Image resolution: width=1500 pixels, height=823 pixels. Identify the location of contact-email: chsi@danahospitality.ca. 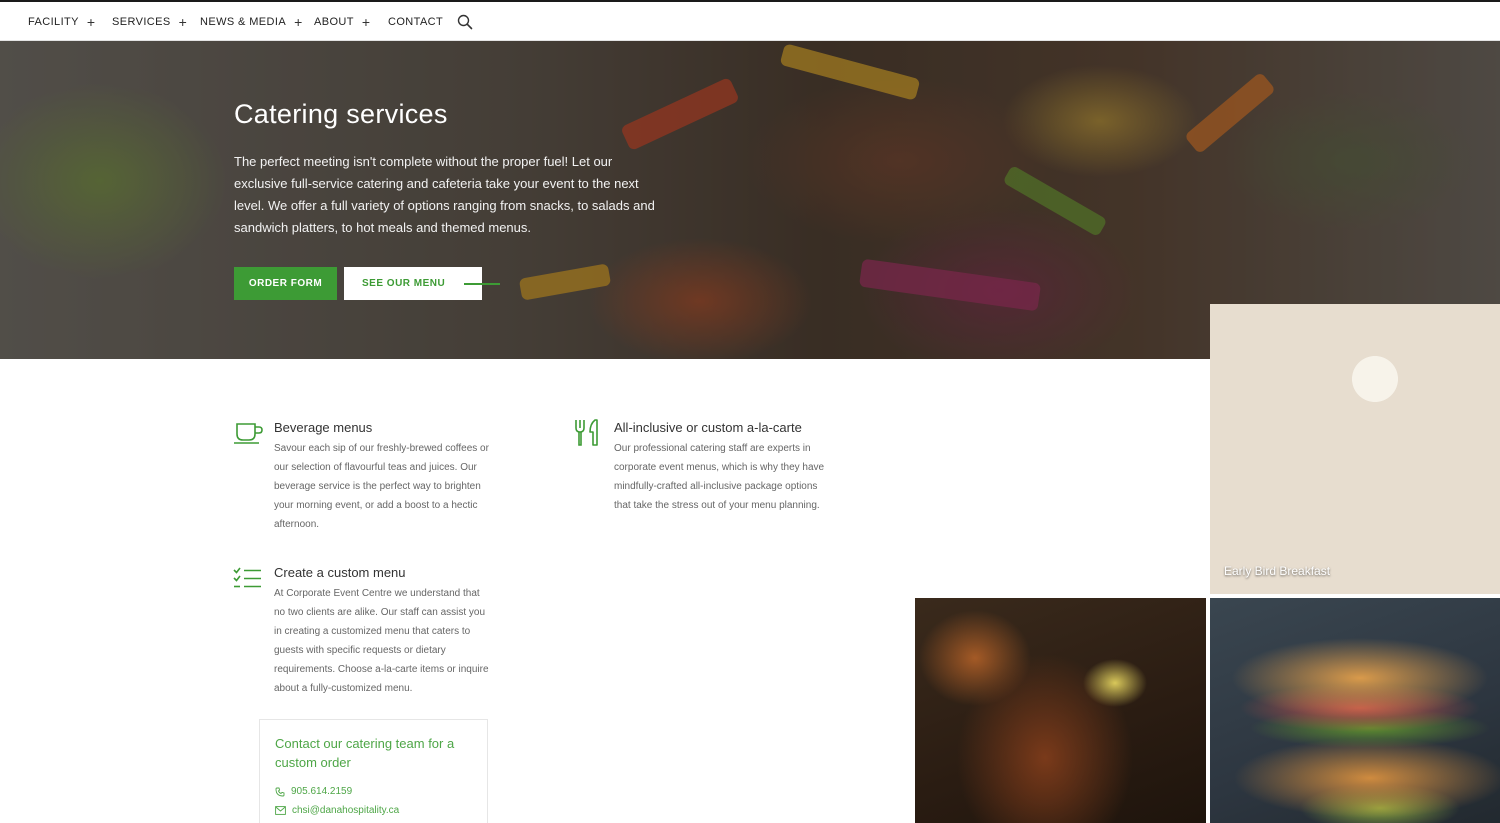
(337, 810).